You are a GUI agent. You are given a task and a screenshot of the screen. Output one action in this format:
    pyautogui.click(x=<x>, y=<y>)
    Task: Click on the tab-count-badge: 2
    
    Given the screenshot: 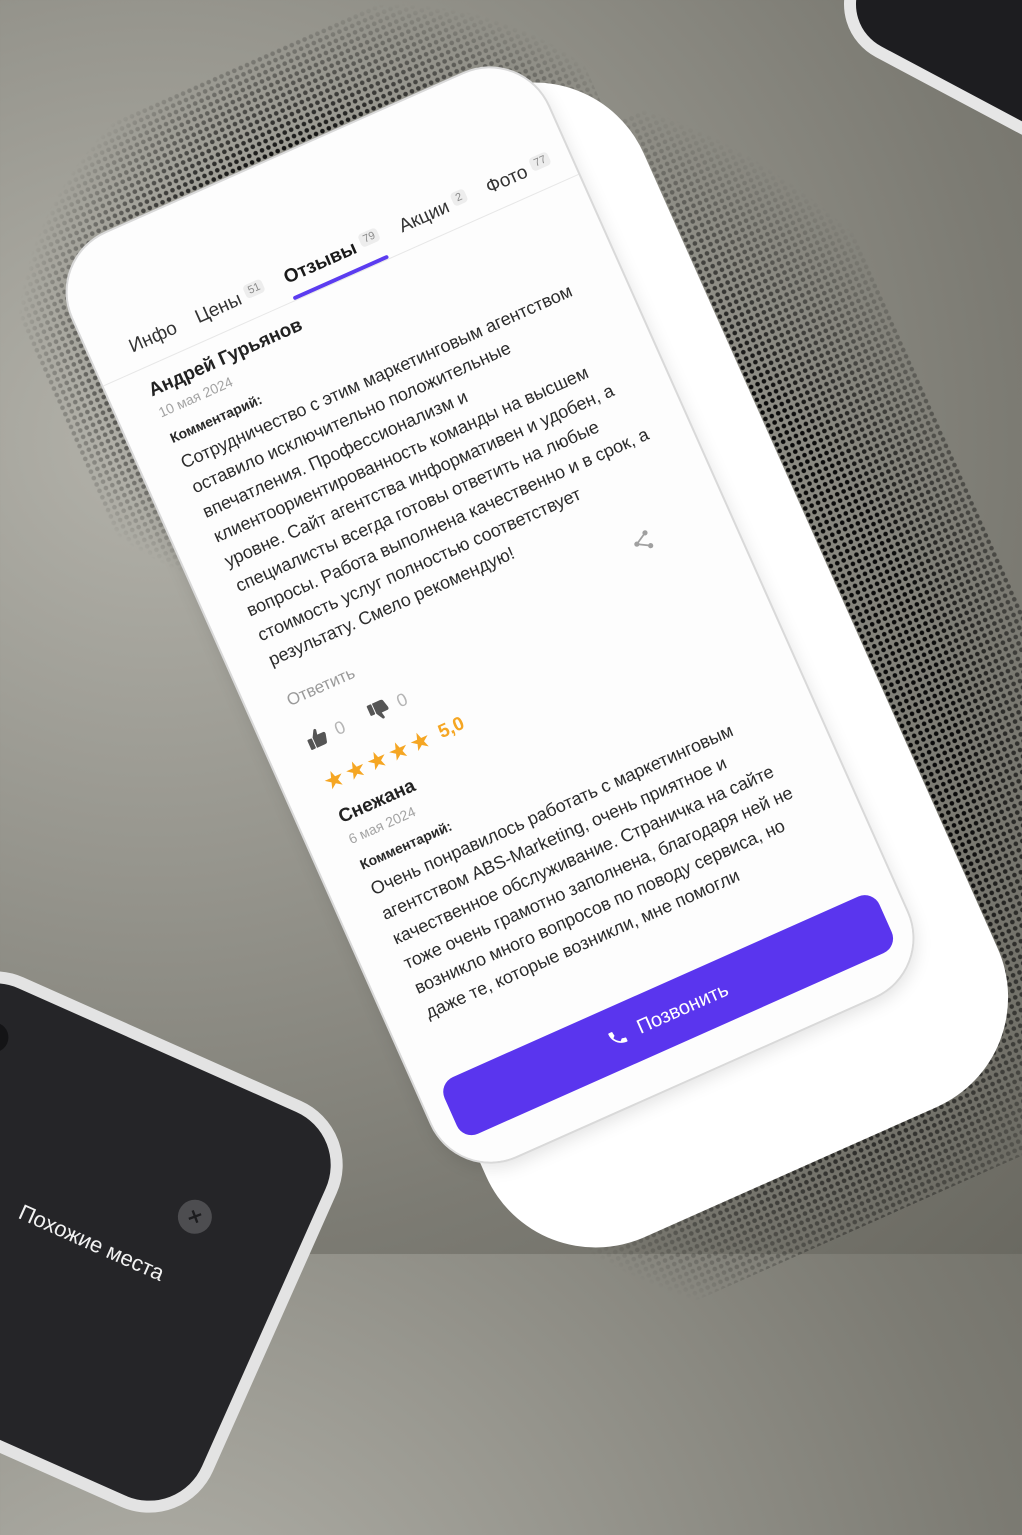 What is the action you would take?
    pyautogui.click(x=459, y=197)
    